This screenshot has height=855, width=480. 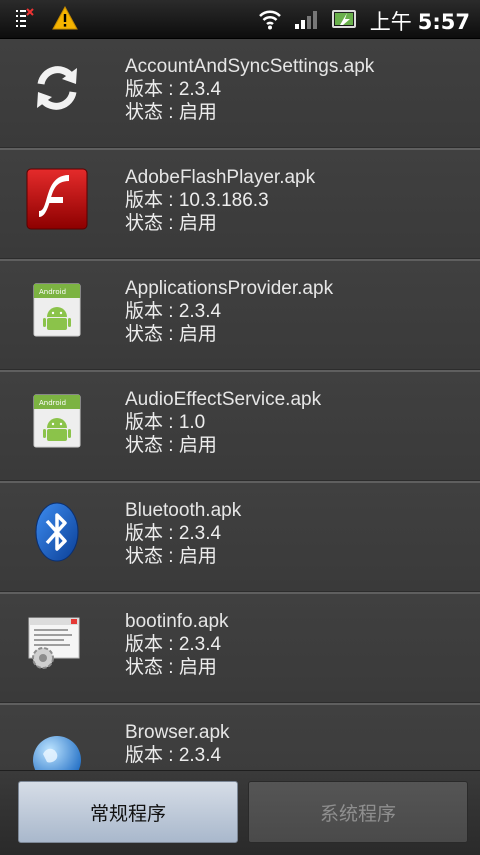 I want to click on app-name: AdobeFlashPlayer.apk, so click(x=220, y=177).